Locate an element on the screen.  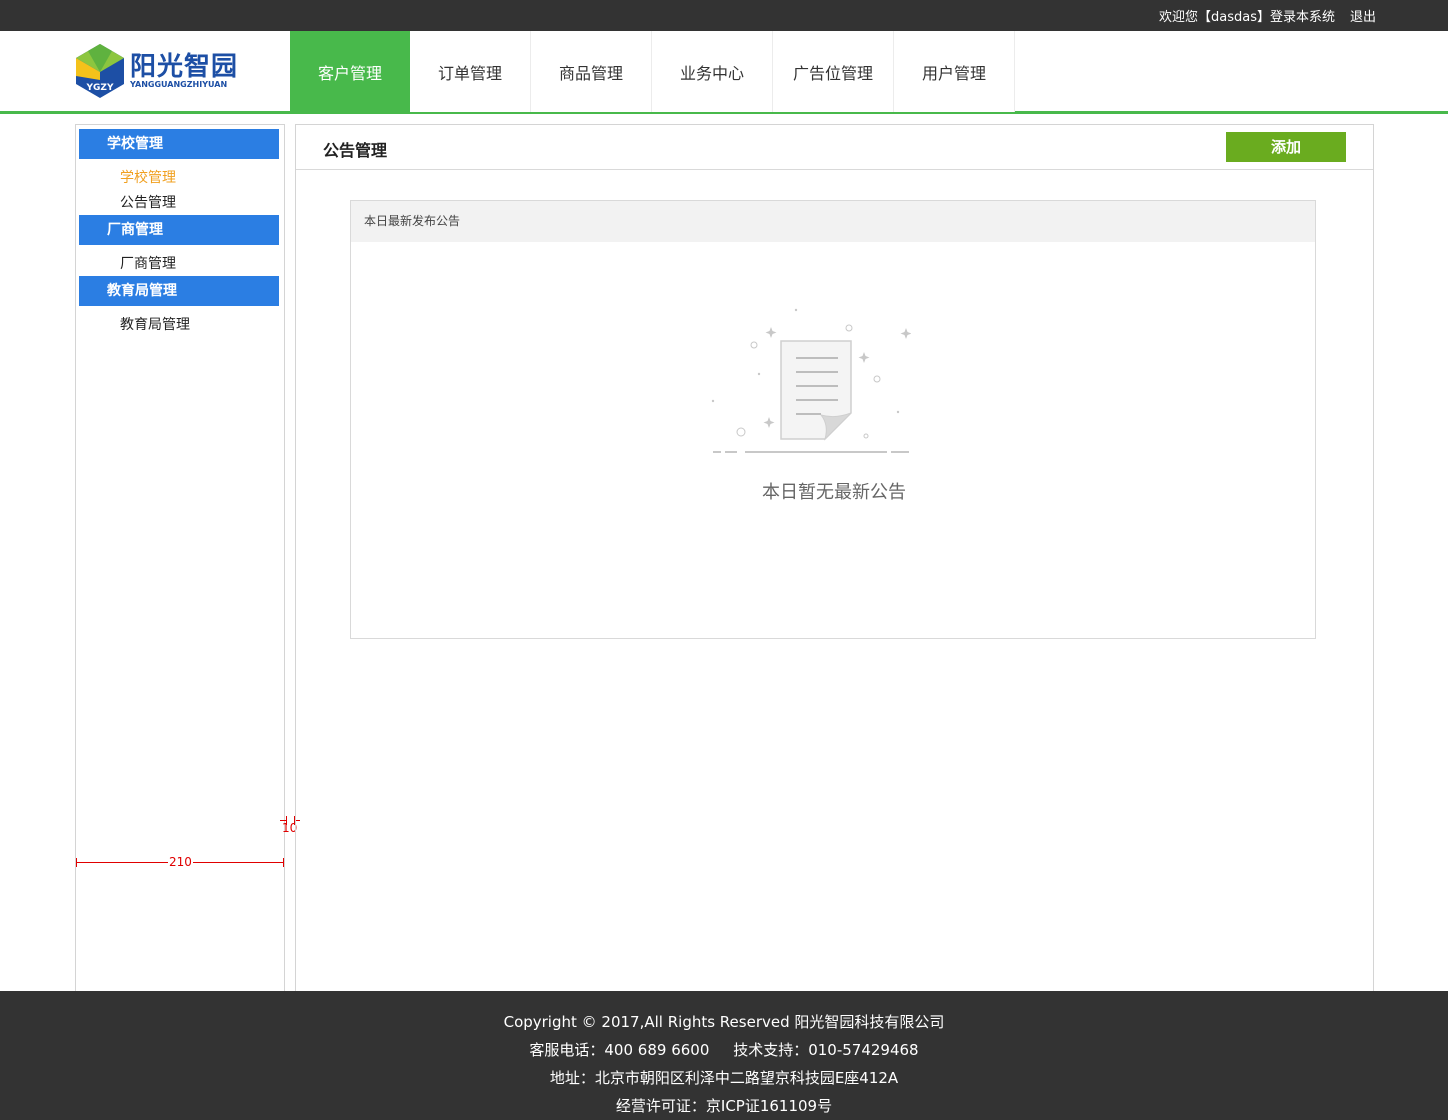
nav-item-products: 商品管理 is located at coordinates (591, 71).